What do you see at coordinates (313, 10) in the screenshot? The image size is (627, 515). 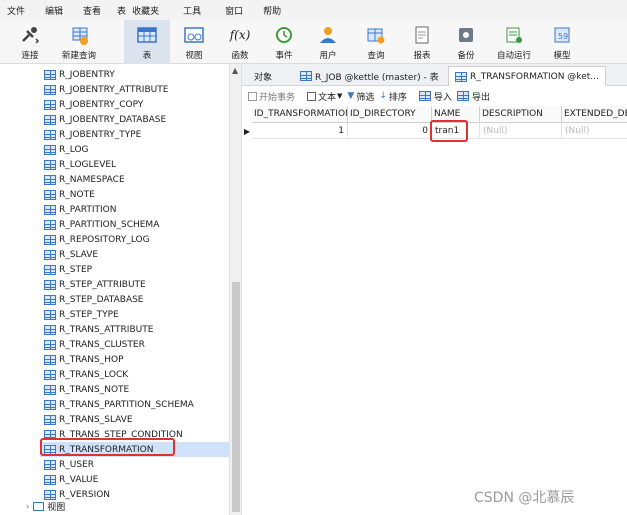 I see `menu-bar: 文件 编辑 查看 表 收藏夹 工具 窗口 帮助` at bounding box center [313, 10].